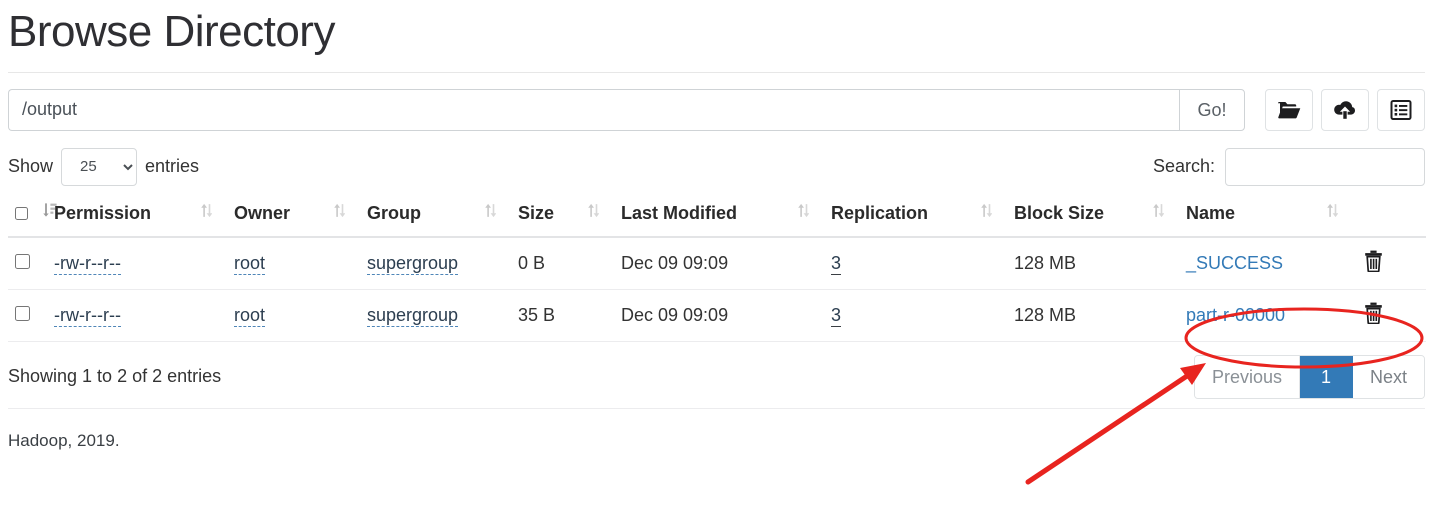 The height and width of the screenshot is (506, 1433). Describe the element at coordinates (172, 166) in the screenshot. I see `entries-label: entries` at that location.